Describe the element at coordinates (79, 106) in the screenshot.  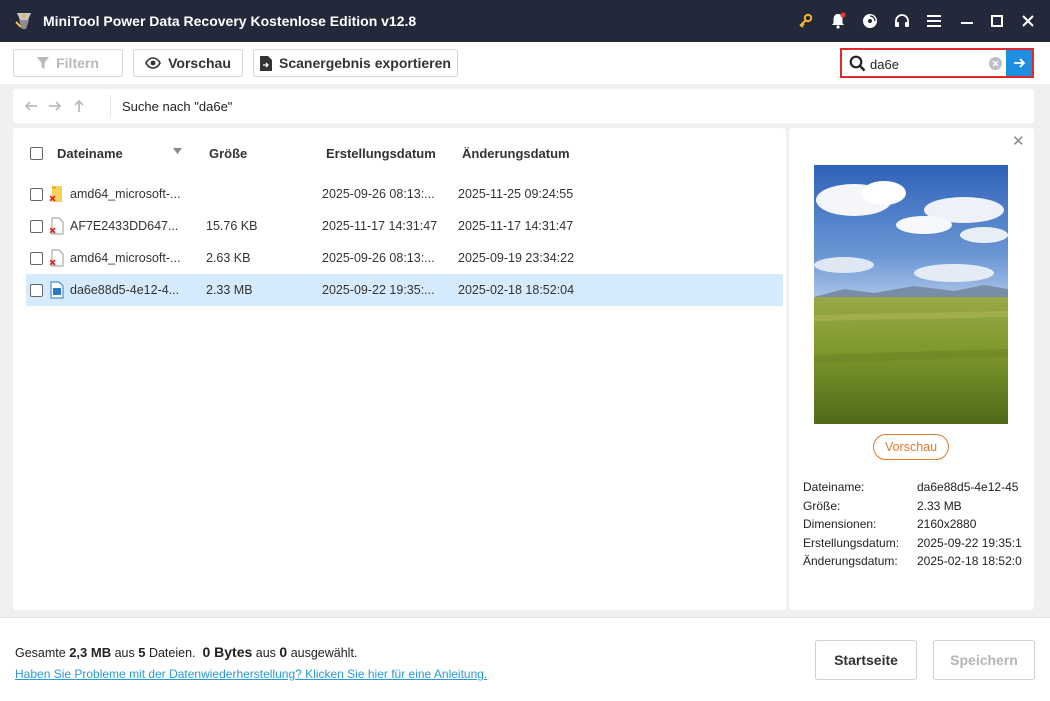
I see `up-arrow-icon` at that location.